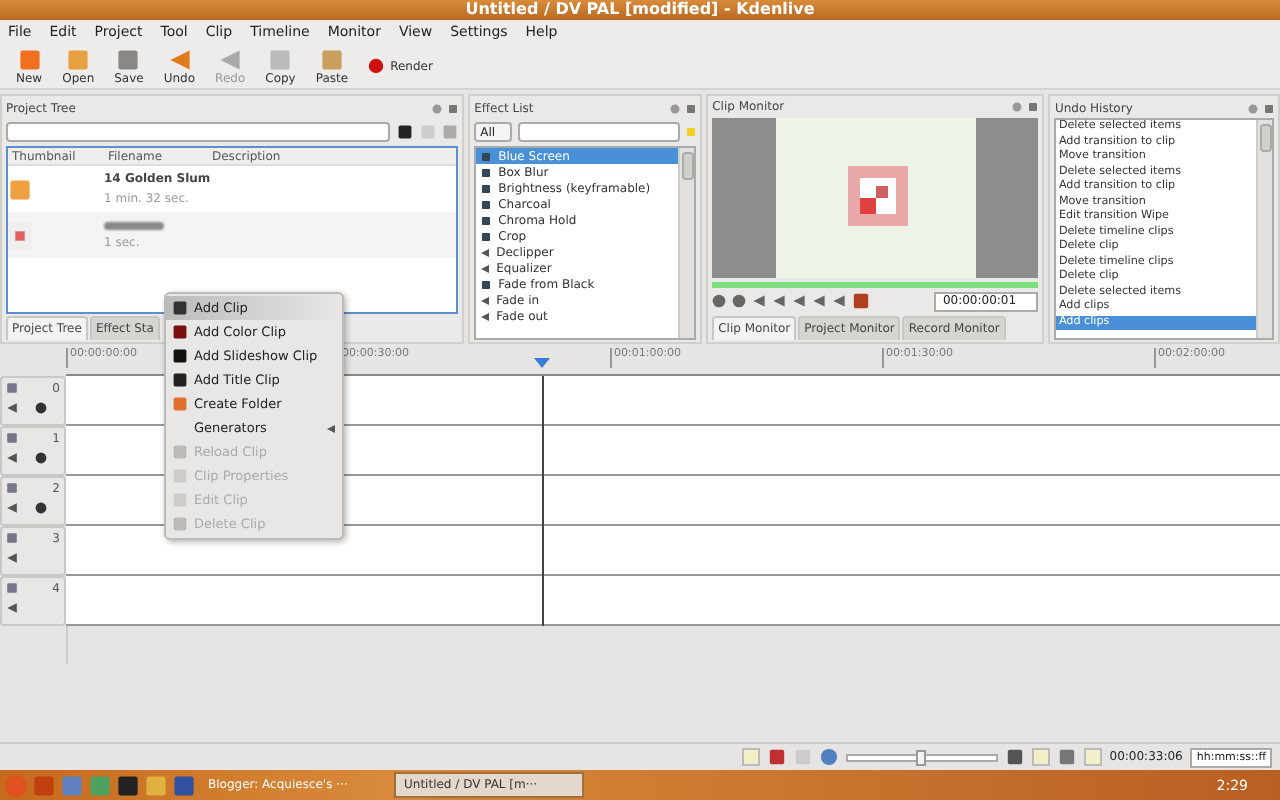 The width and height of the screenshot is (1280, 800). I want to click on record-icon, so click(376, 66).